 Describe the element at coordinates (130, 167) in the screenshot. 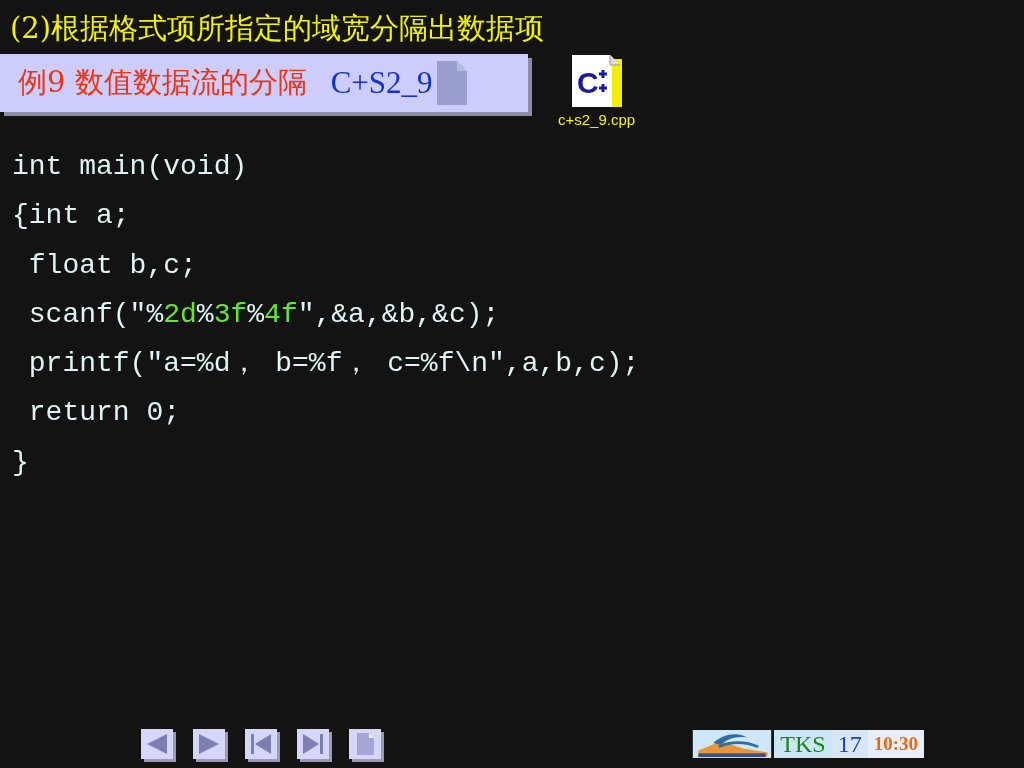

I see `code-line: int main(void)` at that location.